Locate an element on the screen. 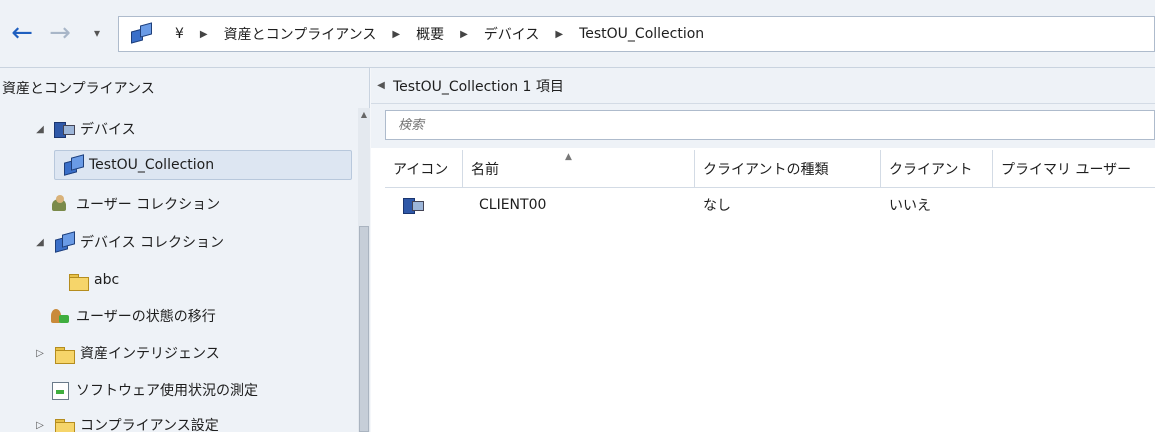 This screenshot has height=432, width=1155. tree-item-software-metering: ソフトウェア使用状況の測定 is located at coordinates (154, 390).